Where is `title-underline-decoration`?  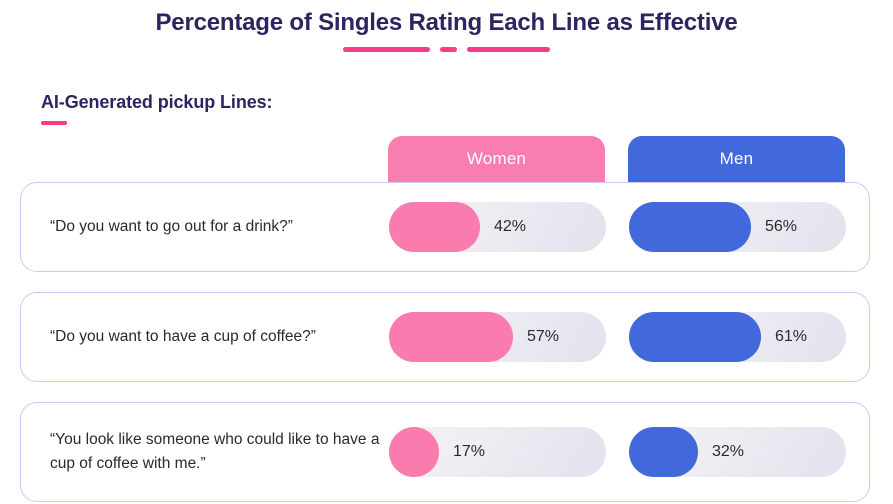
title-underline-decoration is located at coordinates (446, 49).